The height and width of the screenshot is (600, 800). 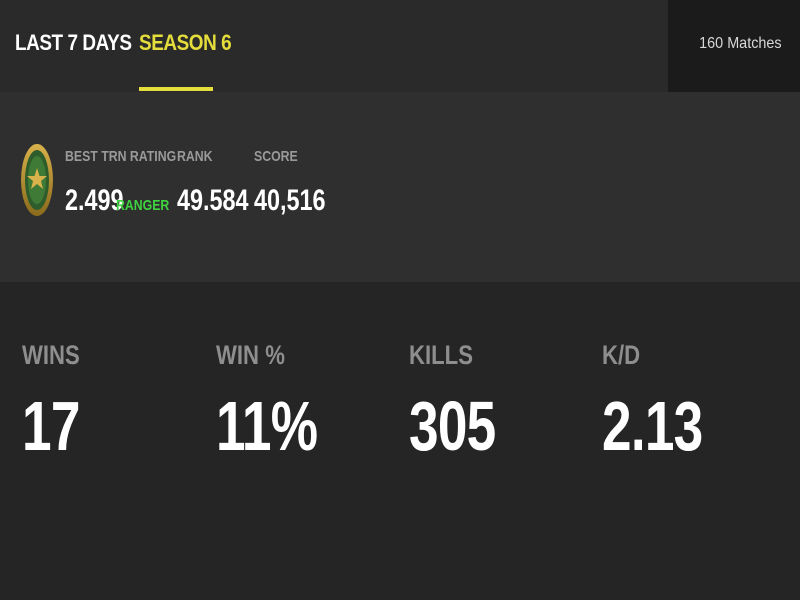 What do you see at coordinates (185, 43) in the screenshot?
I see `tab-season-6: SEASON 6` at bounding box center [185, 43].